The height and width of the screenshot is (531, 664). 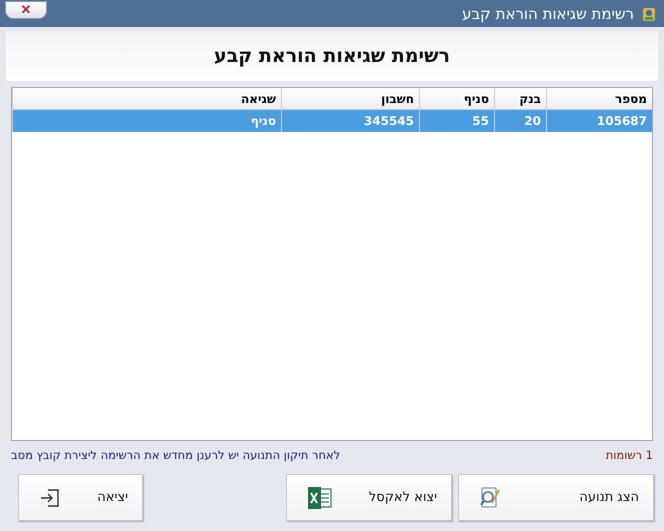 I want to click on spreadsheet-icon, so click(x=320, y=498).